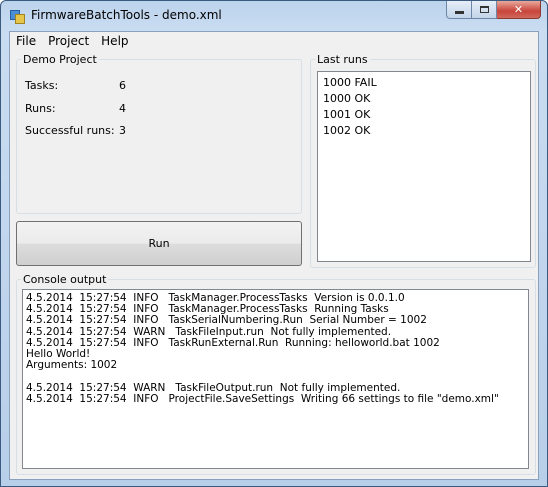 The width and height of the screenshot is (548, 487). I want to click on successful-runs-label: Successful runs:, so click(70, 130).